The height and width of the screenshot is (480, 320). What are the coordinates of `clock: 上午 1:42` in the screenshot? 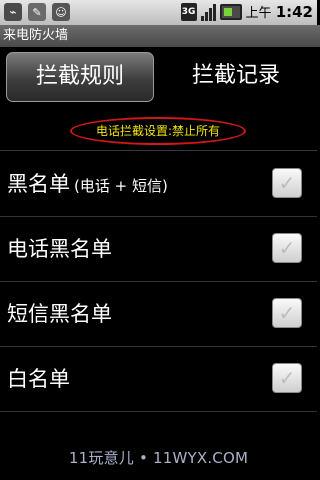 It's located at (279, 11).